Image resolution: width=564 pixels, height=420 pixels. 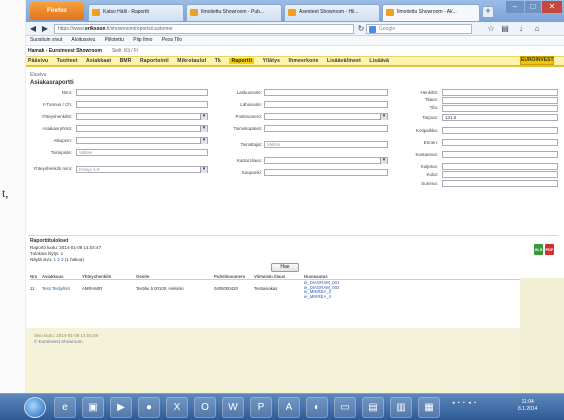 What do you see at coordinates (142, 128) in the screenshot?
I see `customer-group-select` at bounding box center [142, 128].